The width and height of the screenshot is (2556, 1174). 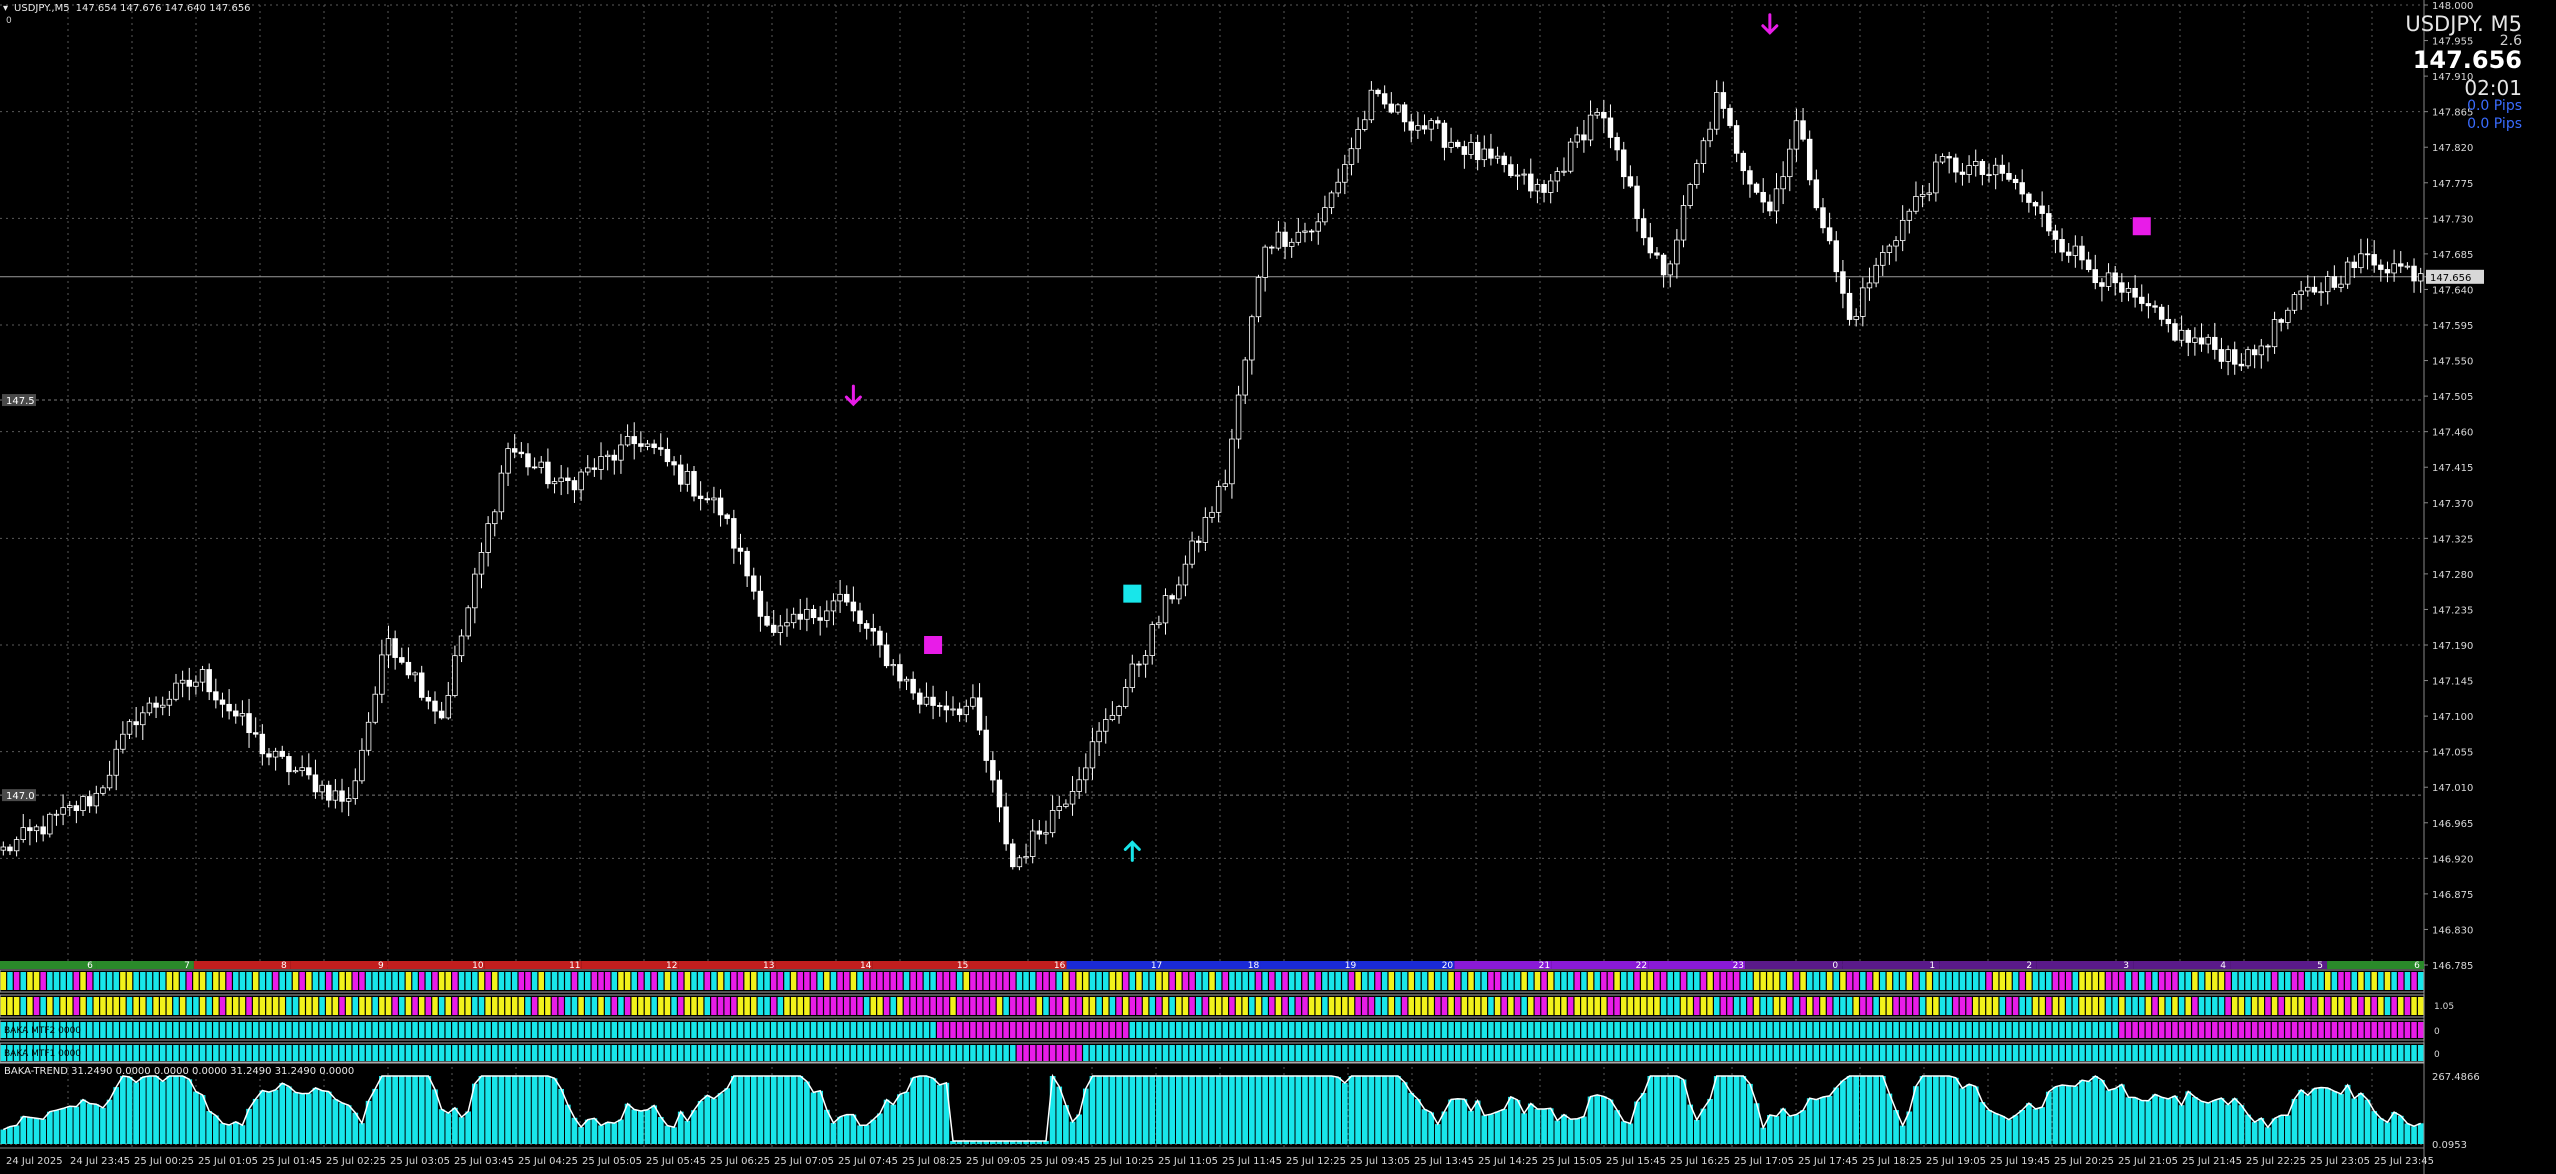 What do you see at coordinates (2452, 966) in the screenshot?
I see `price-tick-label: 146.785` at bounding box center [2452, 966].